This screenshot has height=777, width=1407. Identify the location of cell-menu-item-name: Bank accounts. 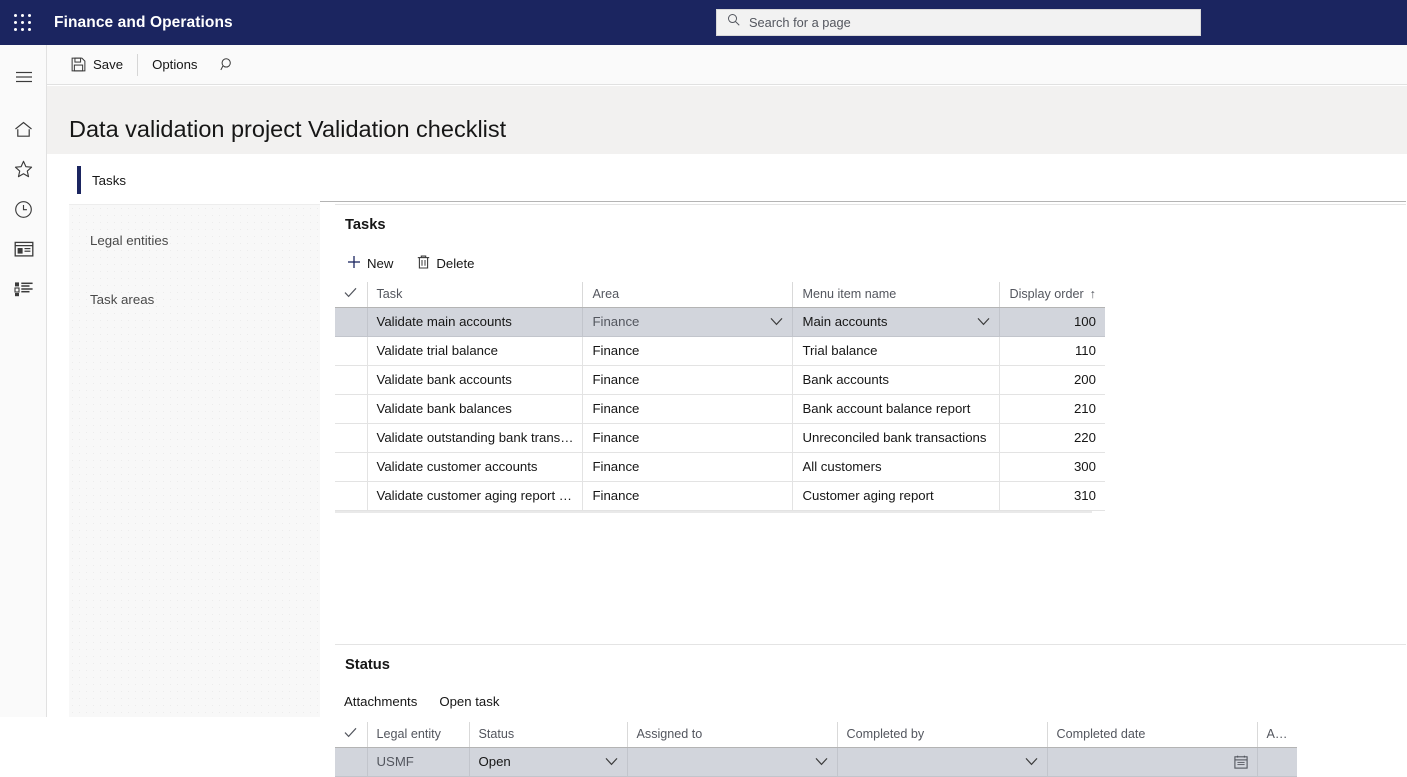
(896, 380).